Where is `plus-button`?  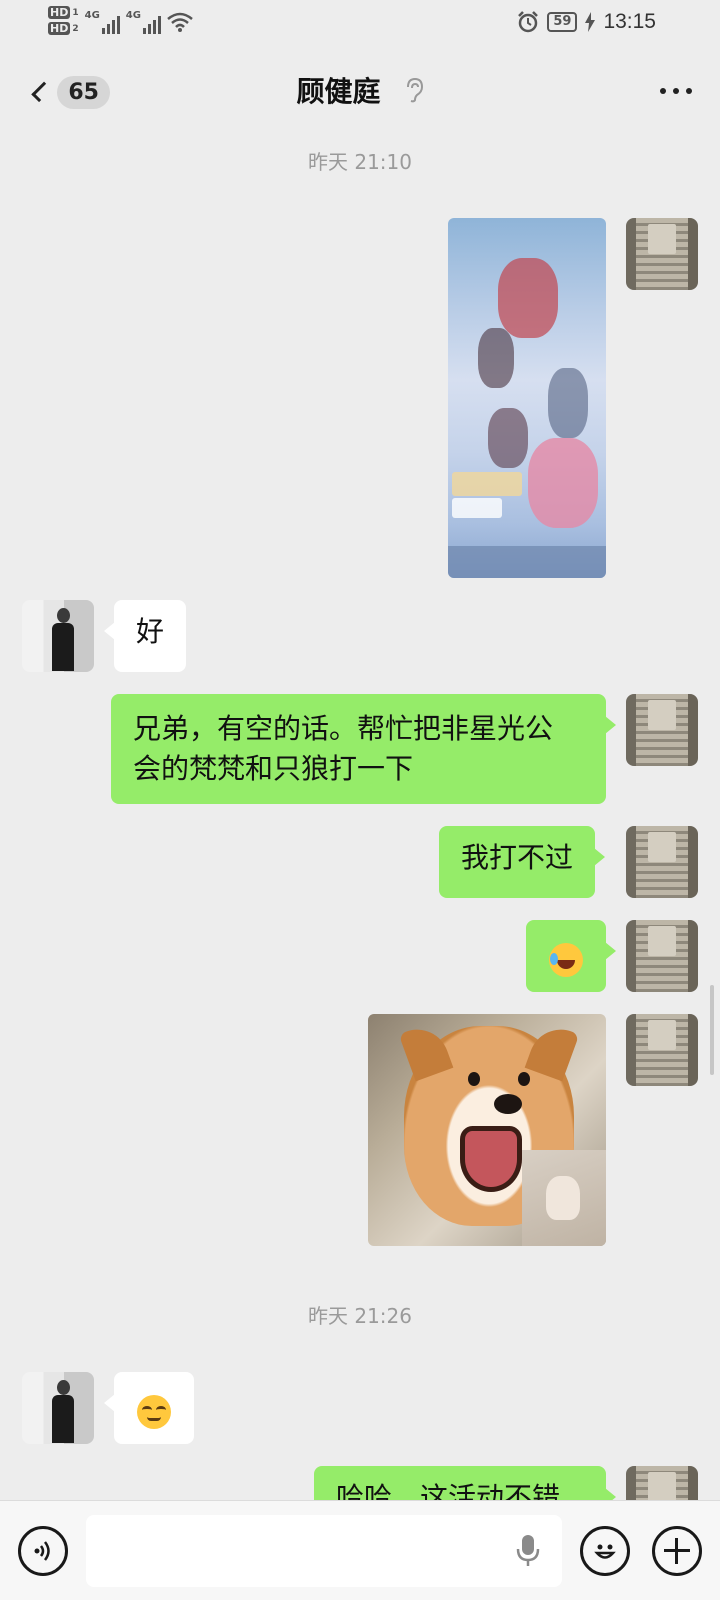
plus-button is located at coordinates (677, 1551).